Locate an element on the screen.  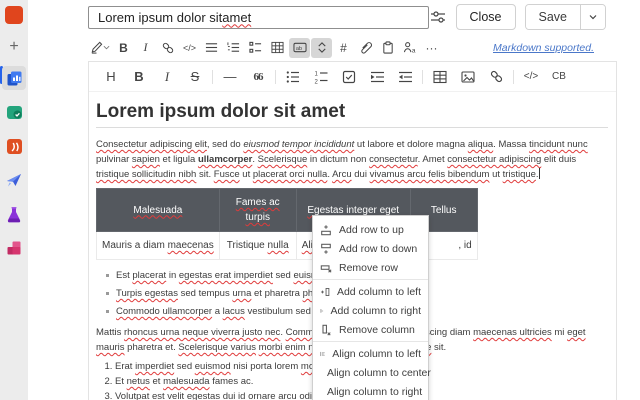
outdent-icon is located at coordinates (405, 76).